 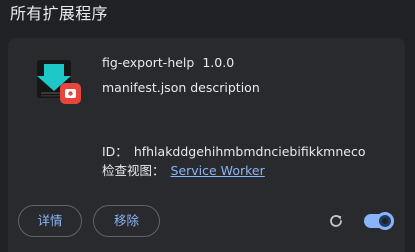 I want to click on inspect-views-row: 检查视图： Service Worker, so click(x=183, y=171).